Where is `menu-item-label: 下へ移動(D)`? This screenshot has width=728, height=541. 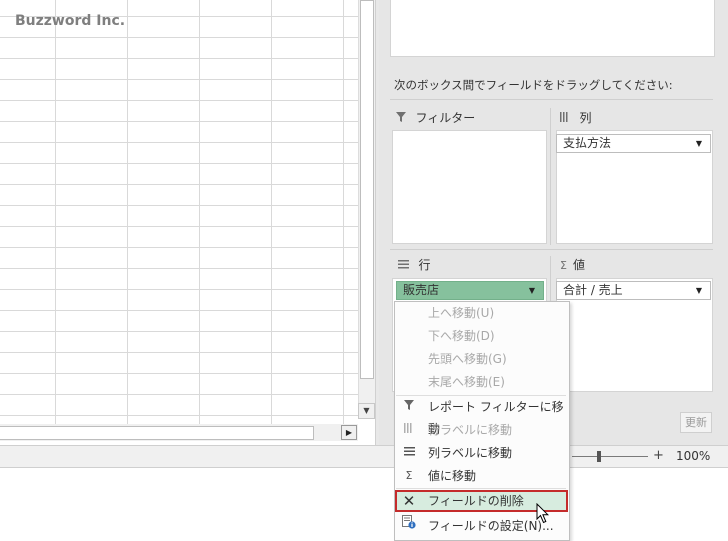 menu-item-label: 下へ移動(D) is located at coordinates (461, 336).